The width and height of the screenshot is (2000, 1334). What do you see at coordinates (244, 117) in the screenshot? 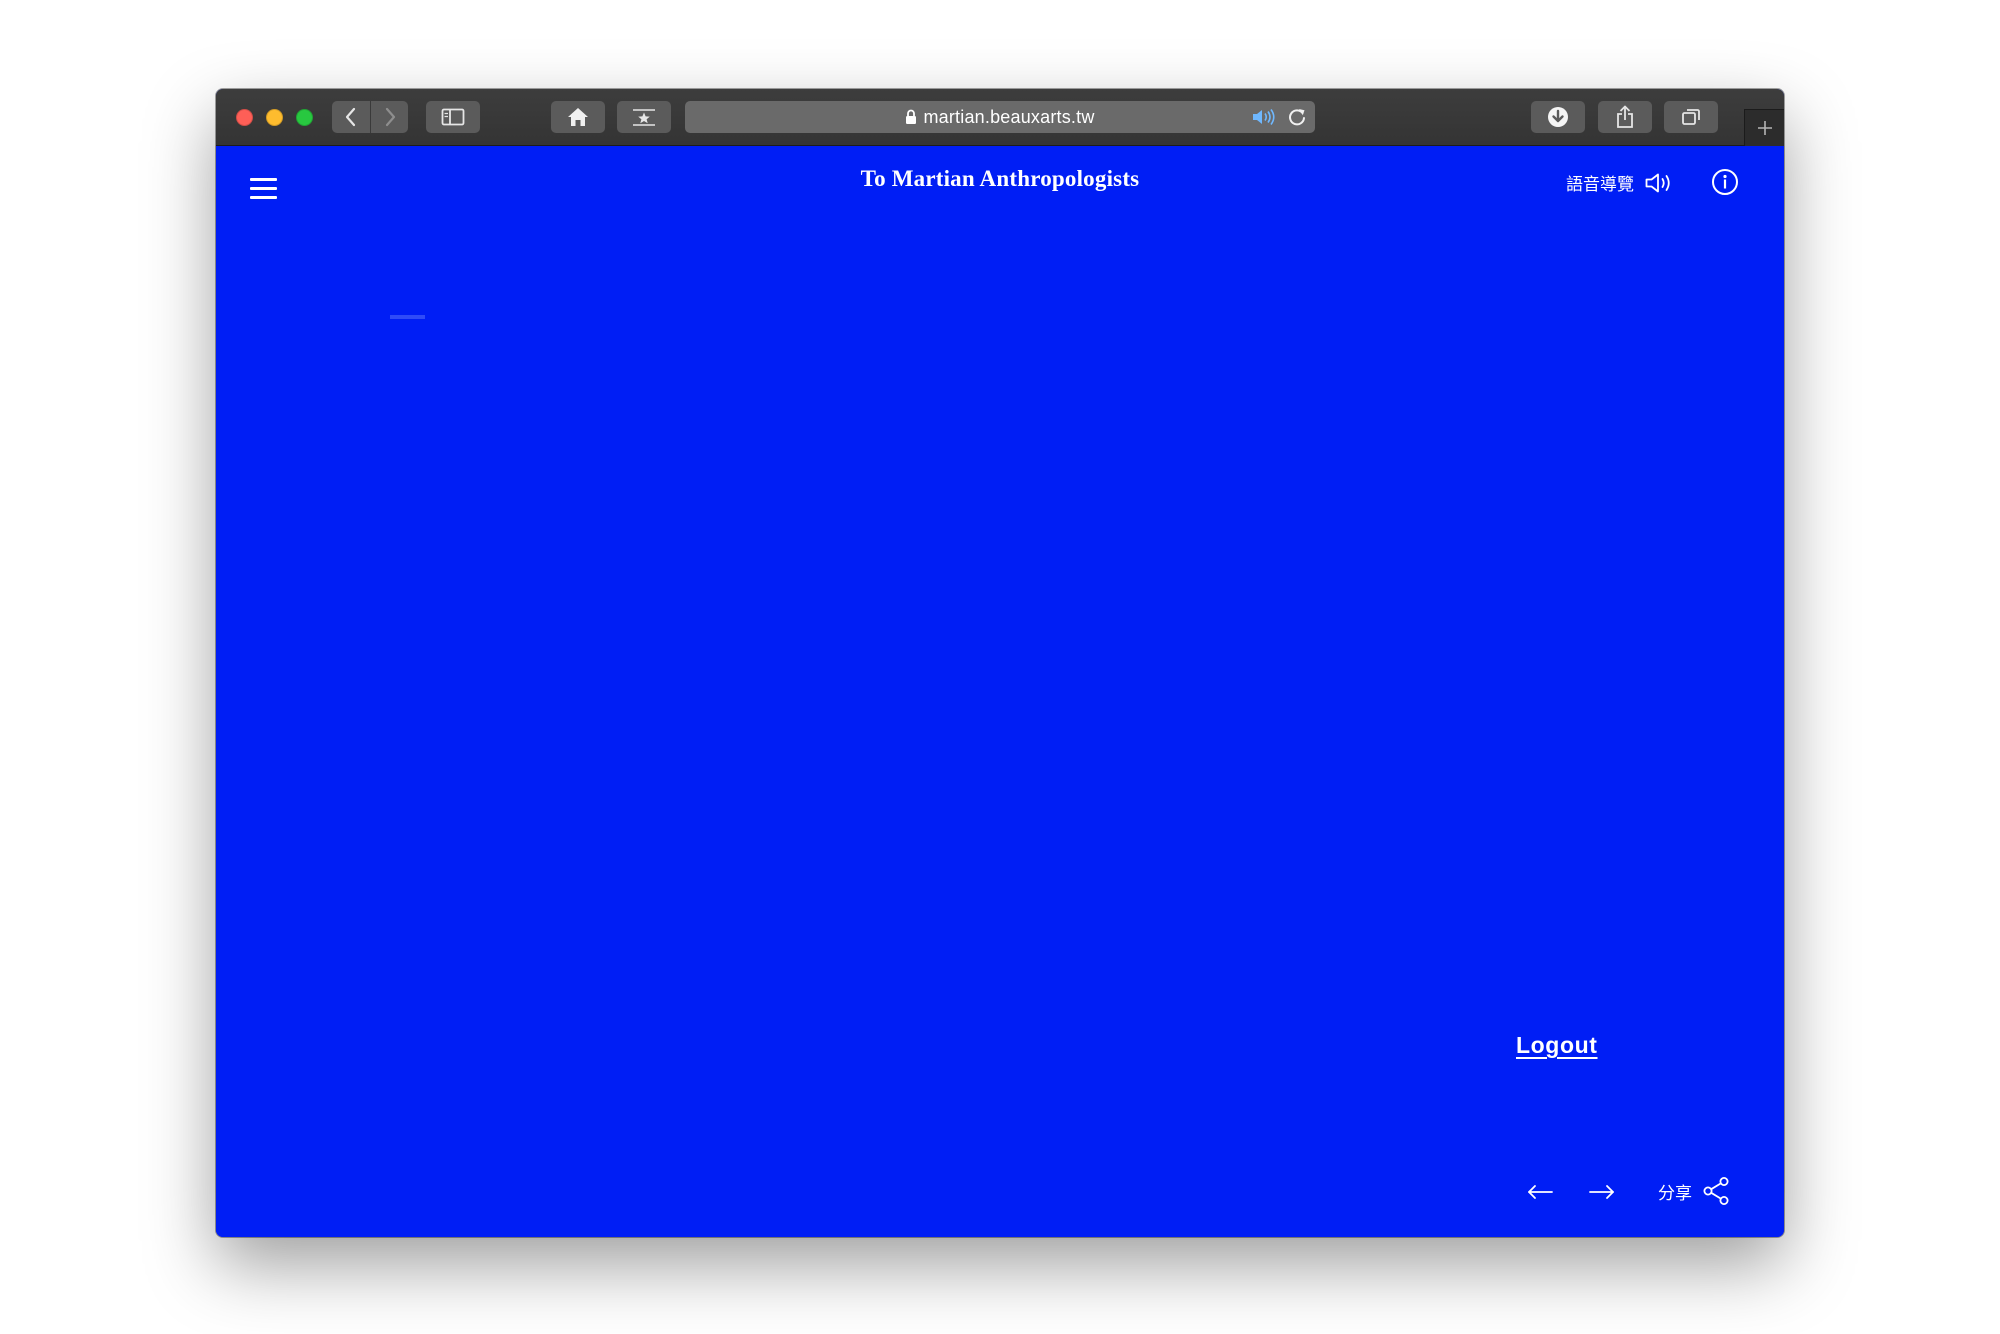
I see `close-window-button` at bounding box center [244, 117].